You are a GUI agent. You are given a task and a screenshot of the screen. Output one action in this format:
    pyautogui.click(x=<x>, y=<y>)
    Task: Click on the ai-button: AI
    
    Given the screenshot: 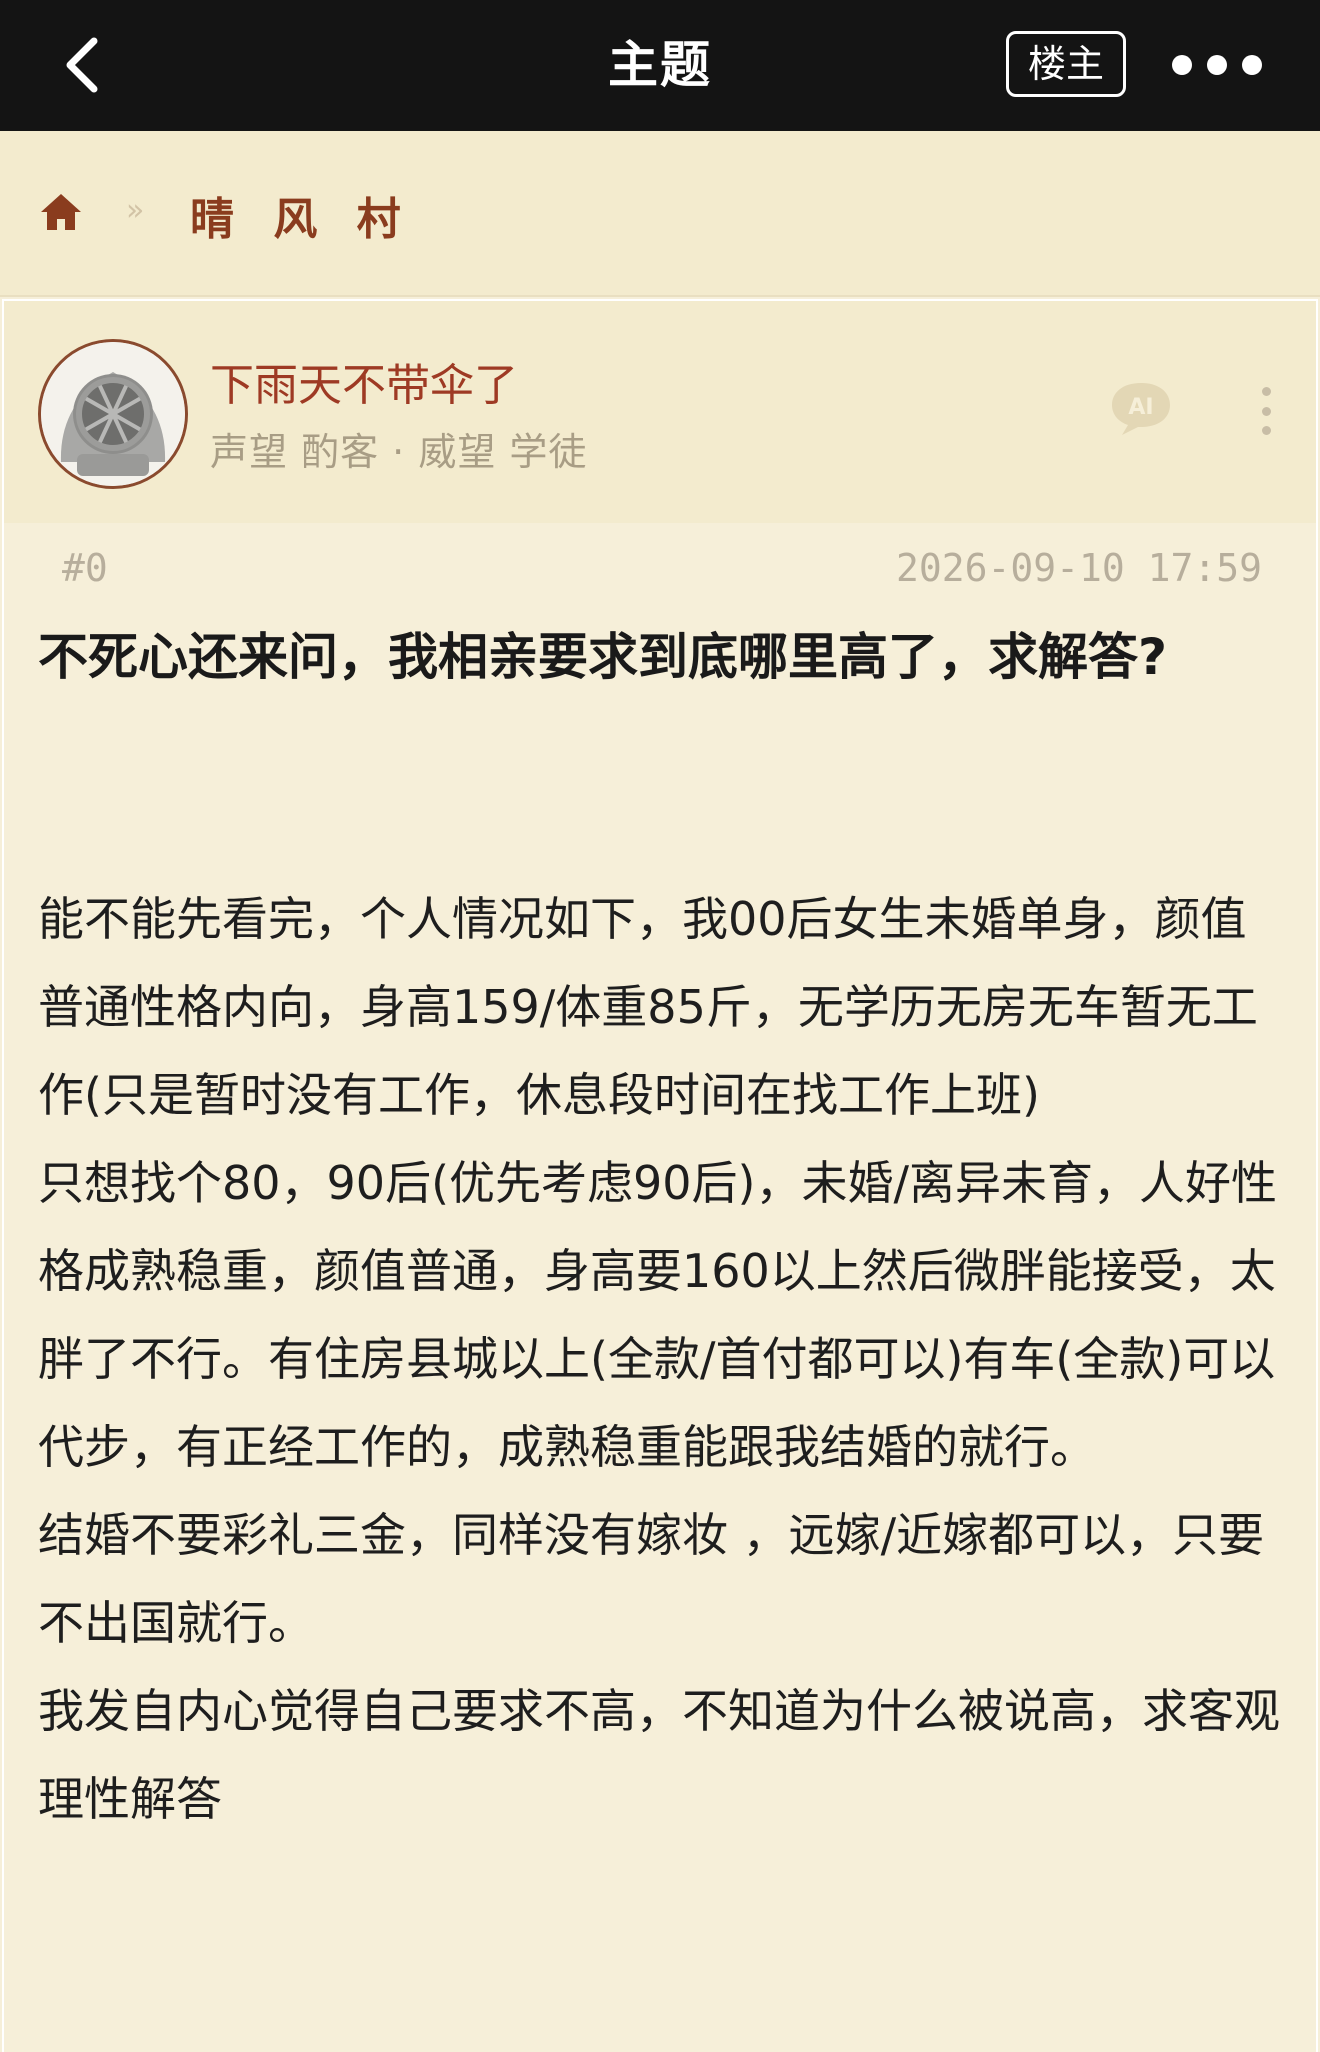 What is the action you would take?
    pyautogui.click(x=1141, y=409)
    